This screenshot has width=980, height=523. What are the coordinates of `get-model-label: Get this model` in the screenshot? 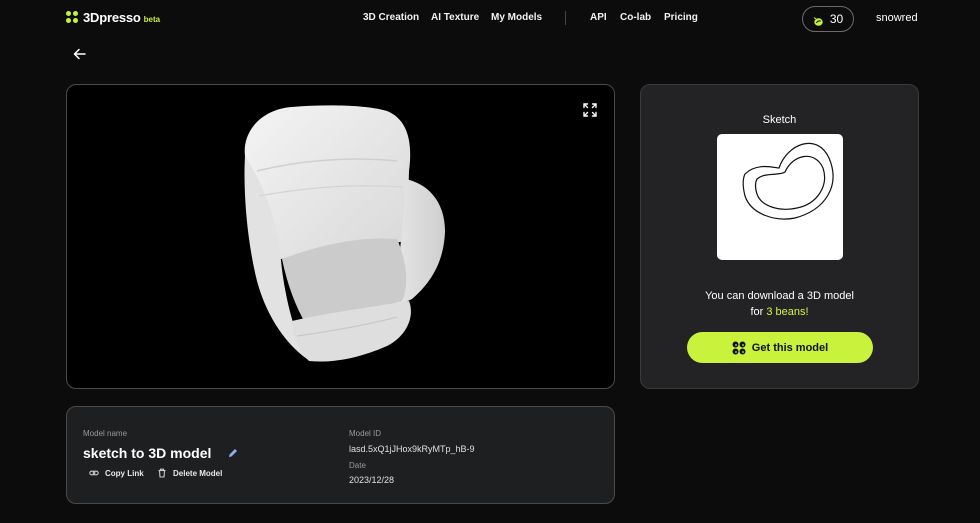 It's located at (790, 347).